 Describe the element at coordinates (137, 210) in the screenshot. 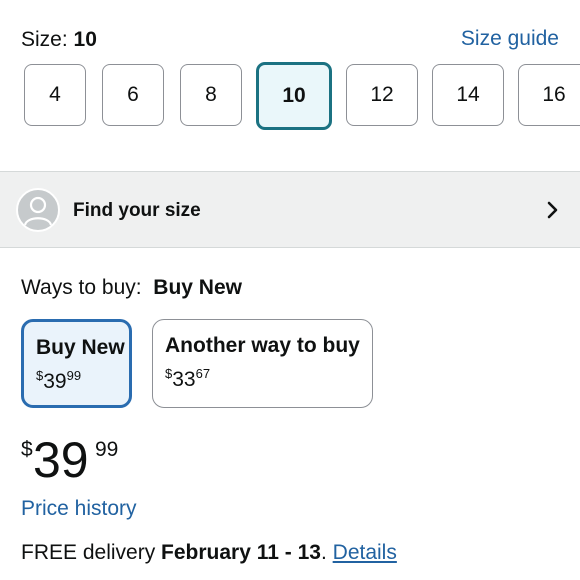

I see `find-your-size-label: Find your size` at that location.